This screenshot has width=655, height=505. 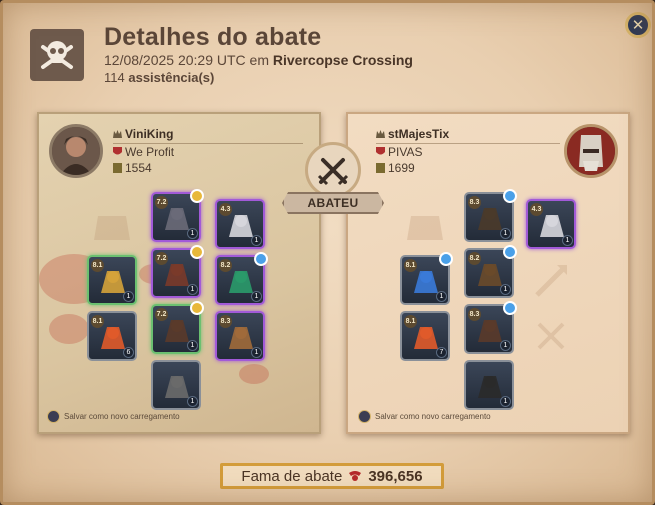 I want to click on fame-value: 396,656, so click(x=395, y=476).